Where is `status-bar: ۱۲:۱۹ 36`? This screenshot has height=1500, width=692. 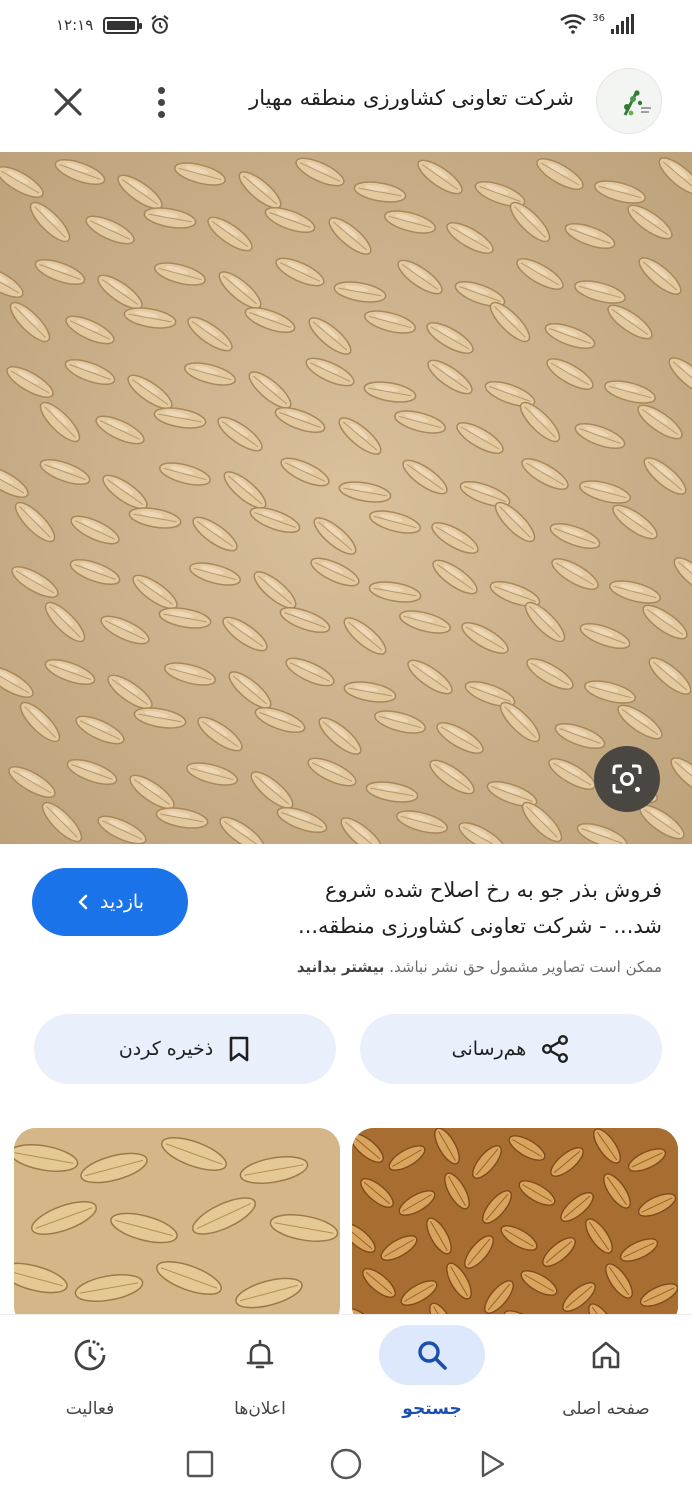 status-bar: ۱۲:۱۹ 36 is located at coordinates (346, 26).